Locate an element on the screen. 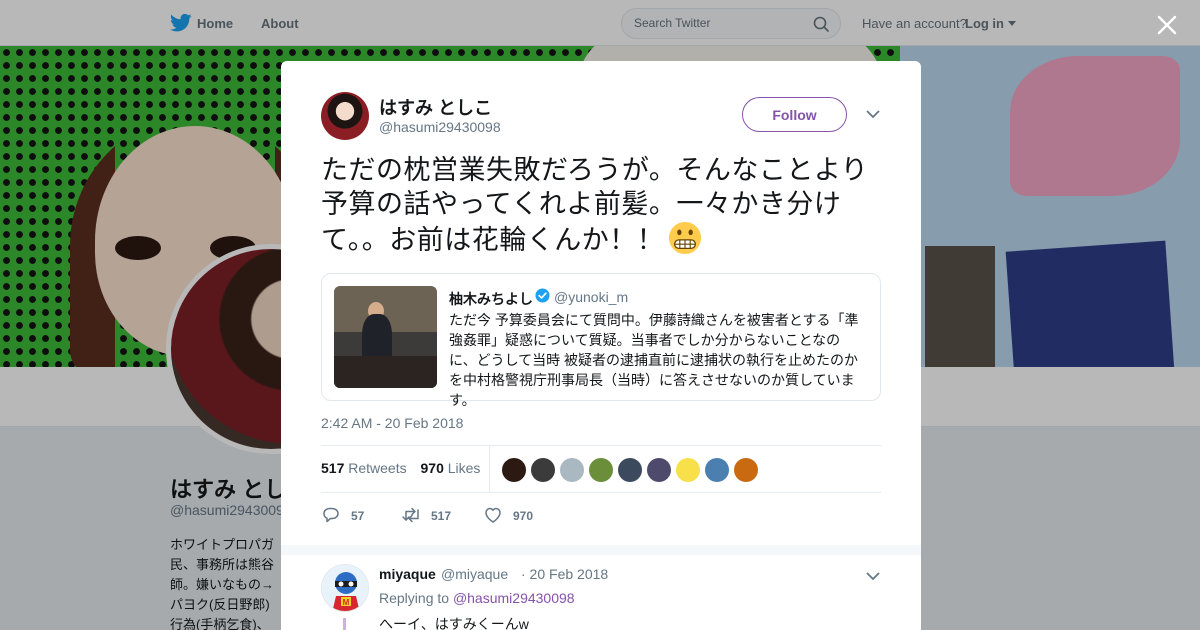 Image resolution: width=1200 pixels, height=630 pixels. reply-text: へーイ、はすみくーんw is located at coordinates (454, 623).